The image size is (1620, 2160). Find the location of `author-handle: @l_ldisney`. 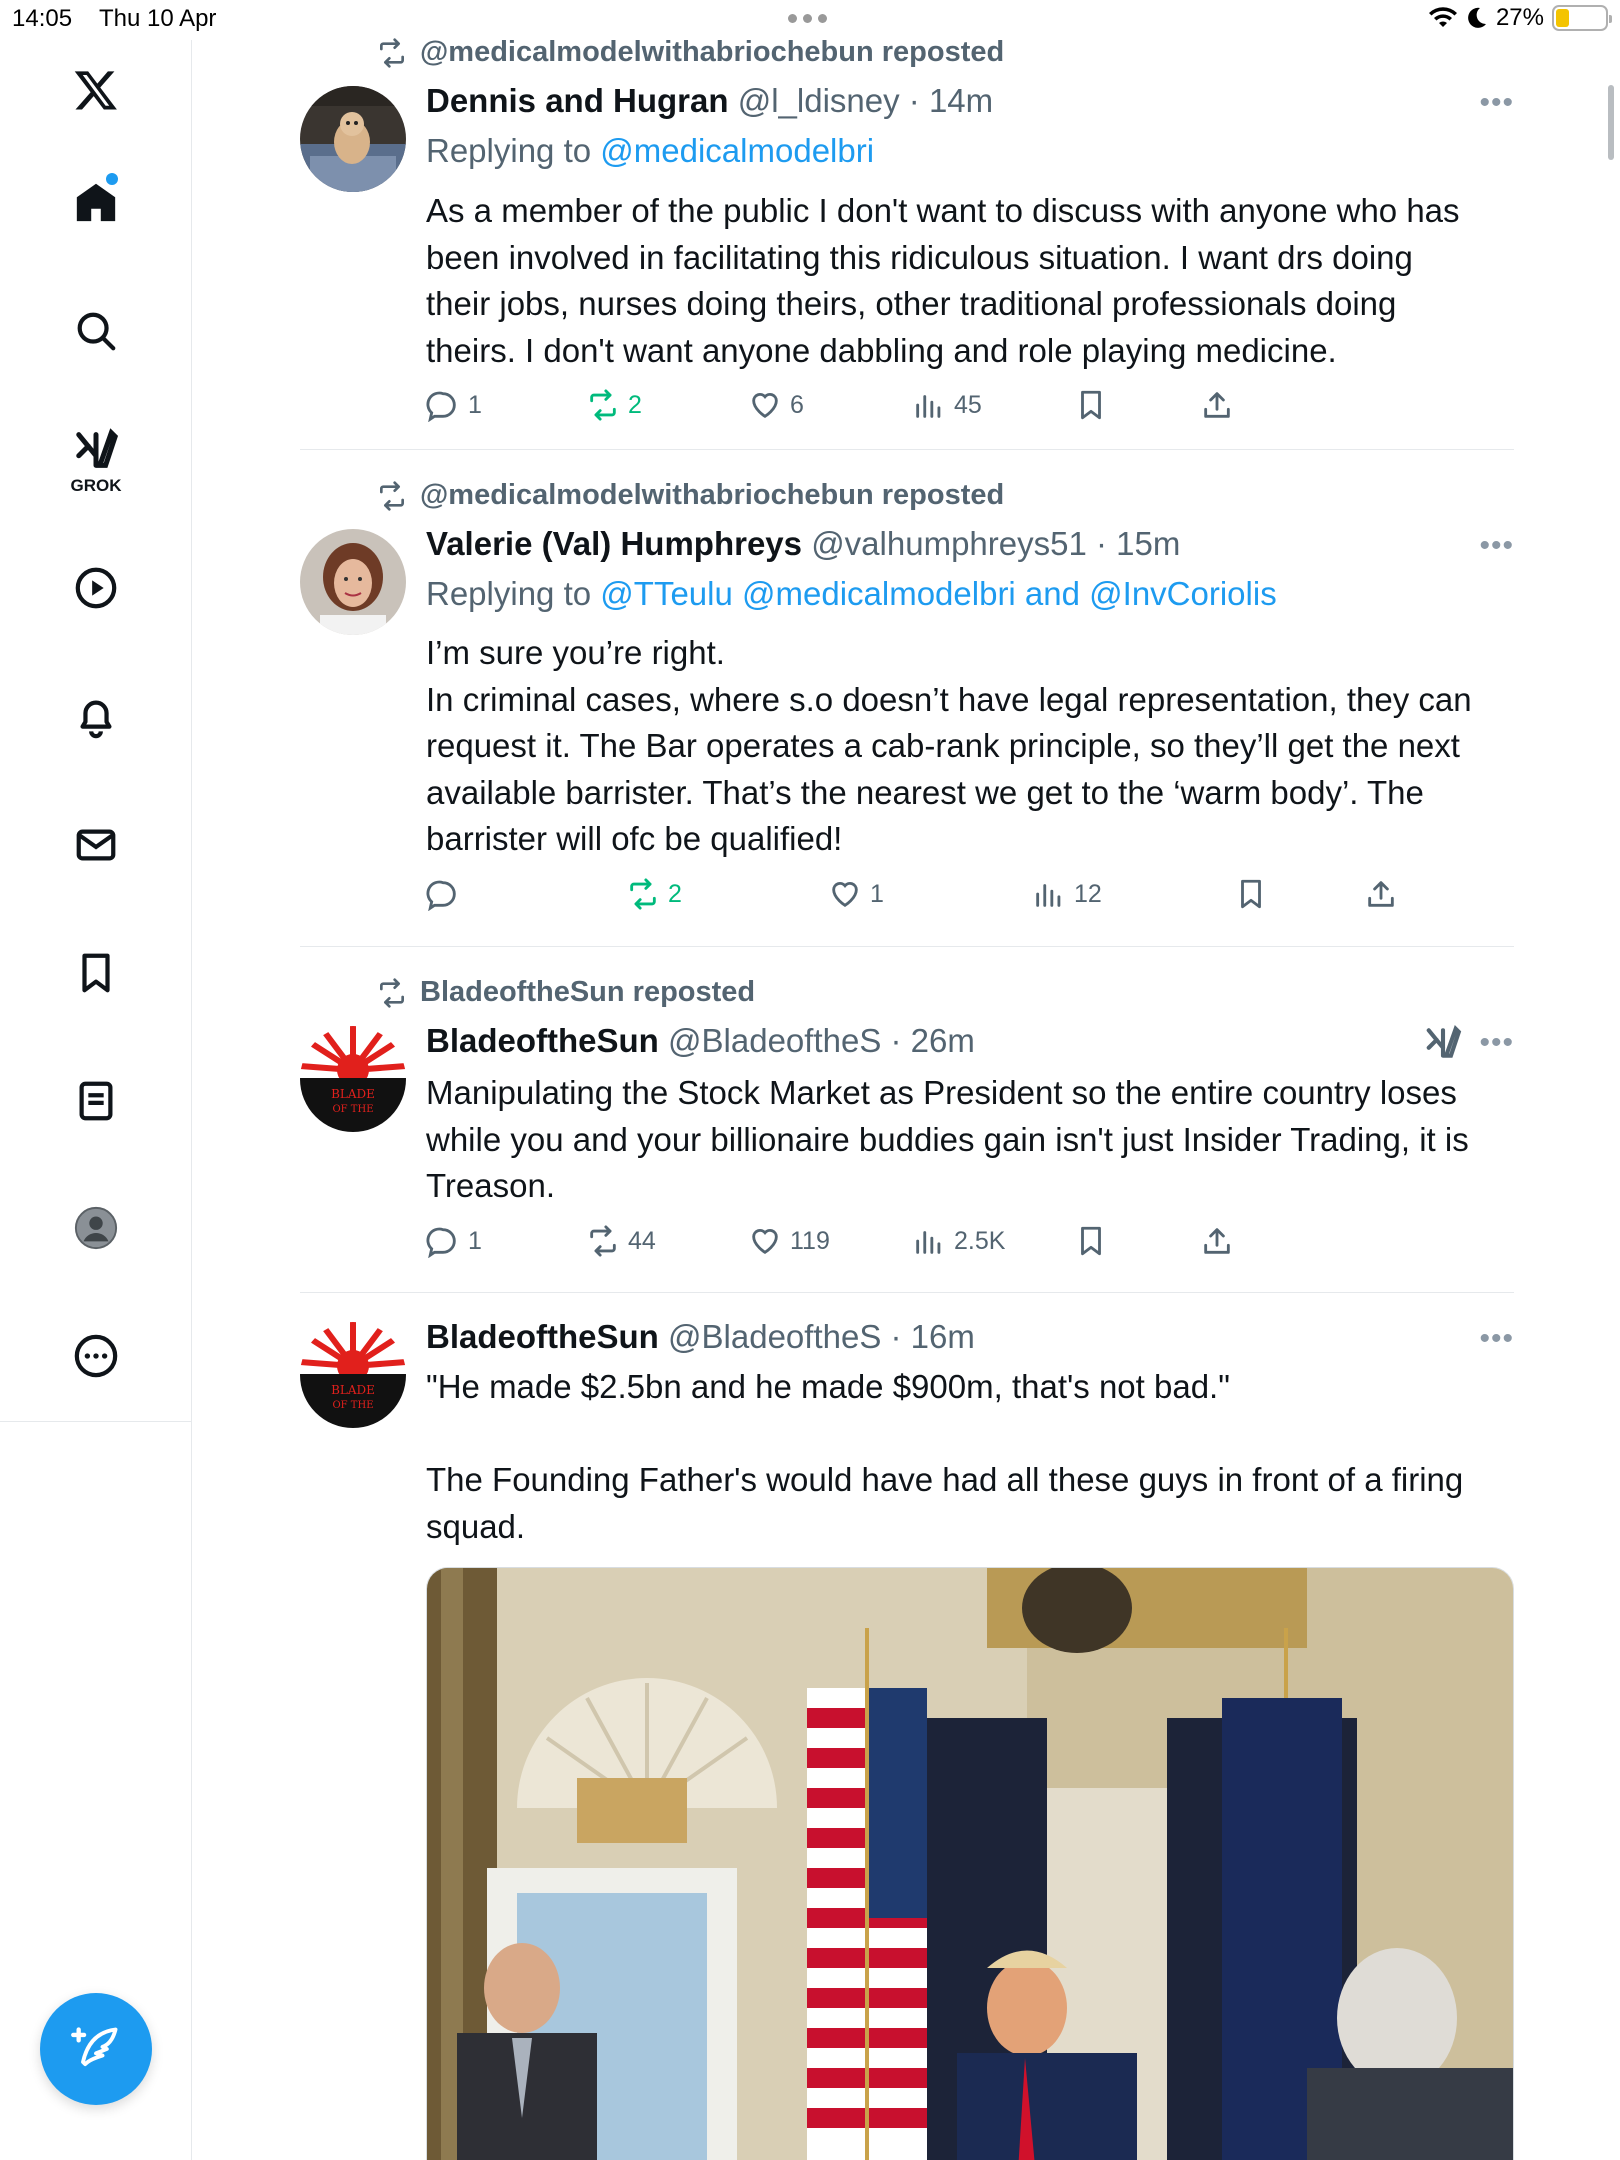

author-handle: @l_ldisney is located at coordinates (819, 100).